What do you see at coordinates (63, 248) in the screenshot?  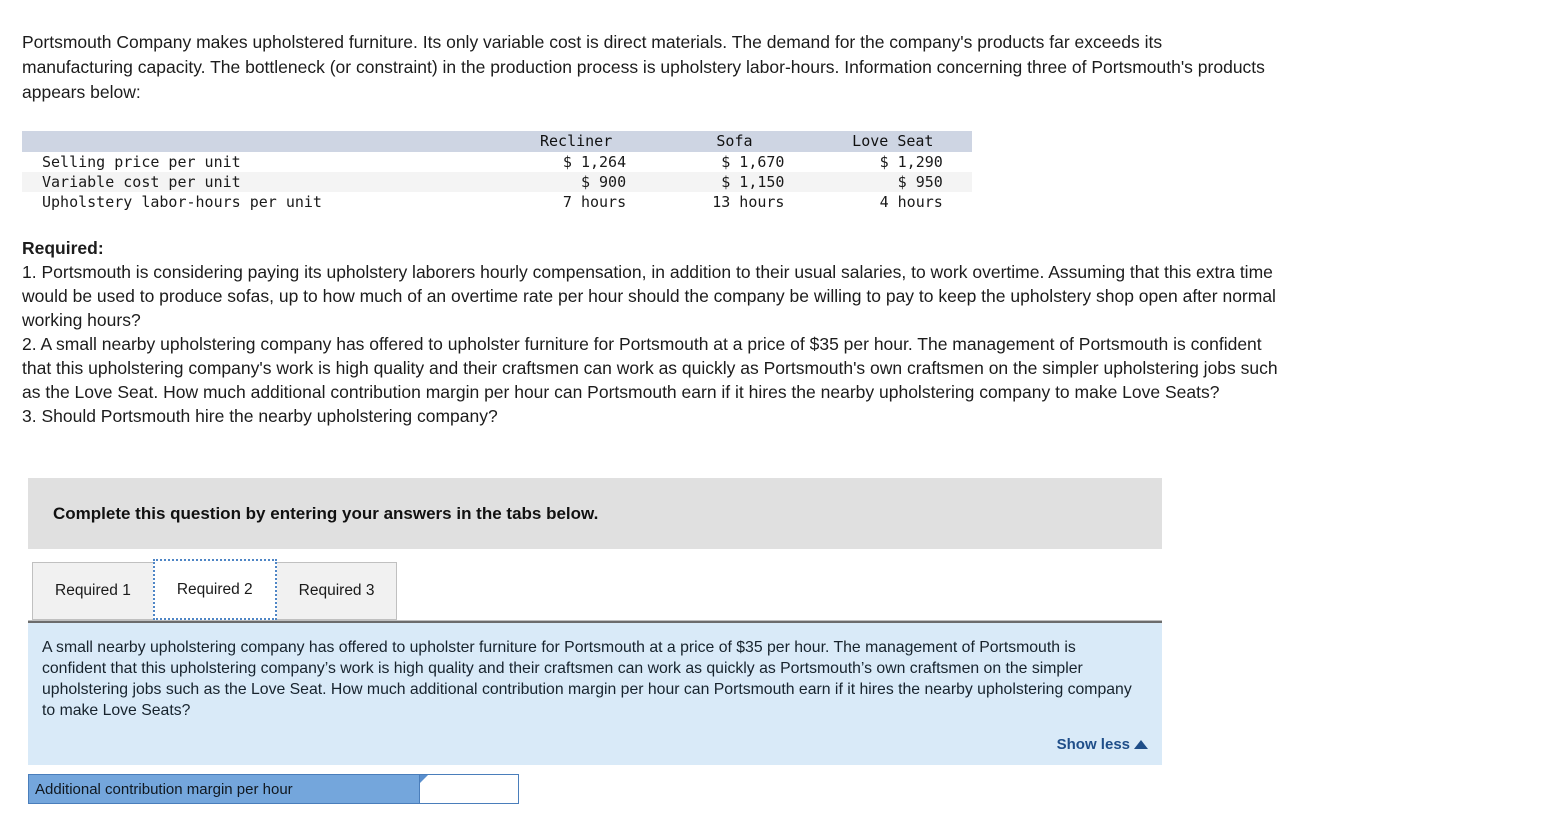 I see `required-heading: Required:` at bounding box center [63, 248].